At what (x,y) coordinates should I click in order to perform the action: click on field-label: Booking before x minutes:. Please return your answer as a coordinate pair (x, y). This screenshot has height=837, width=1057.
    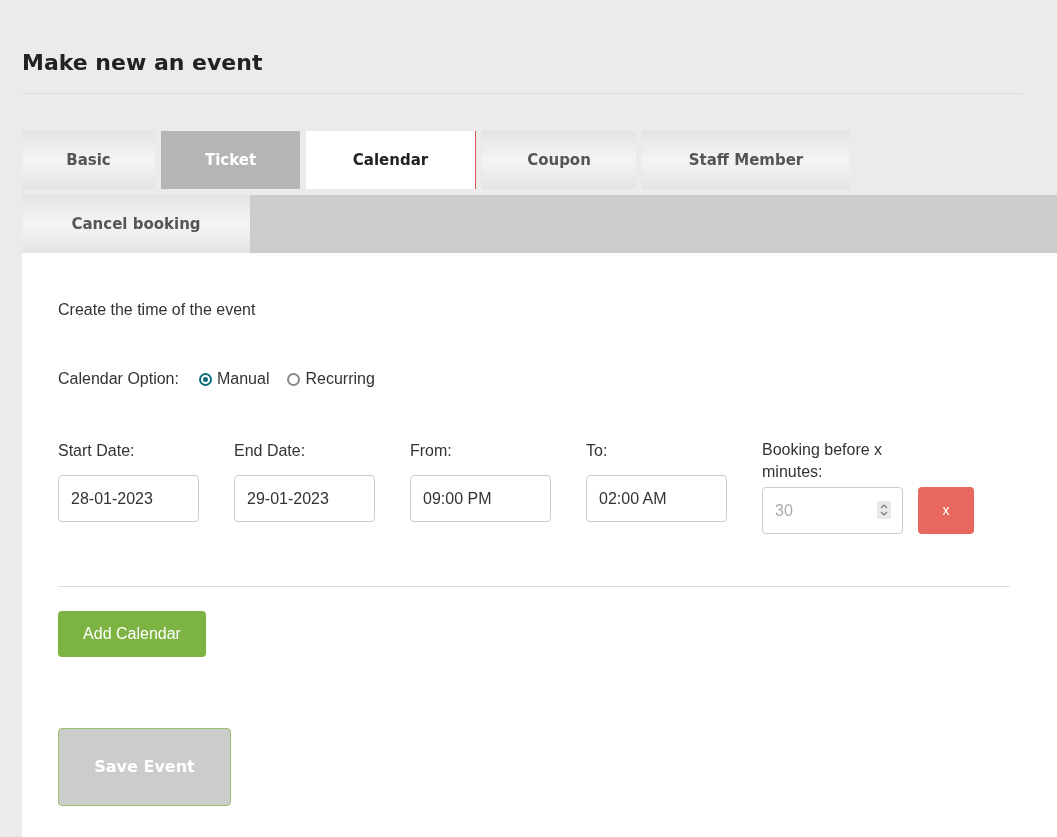
    Looking at the image, I should click on (823, 461).